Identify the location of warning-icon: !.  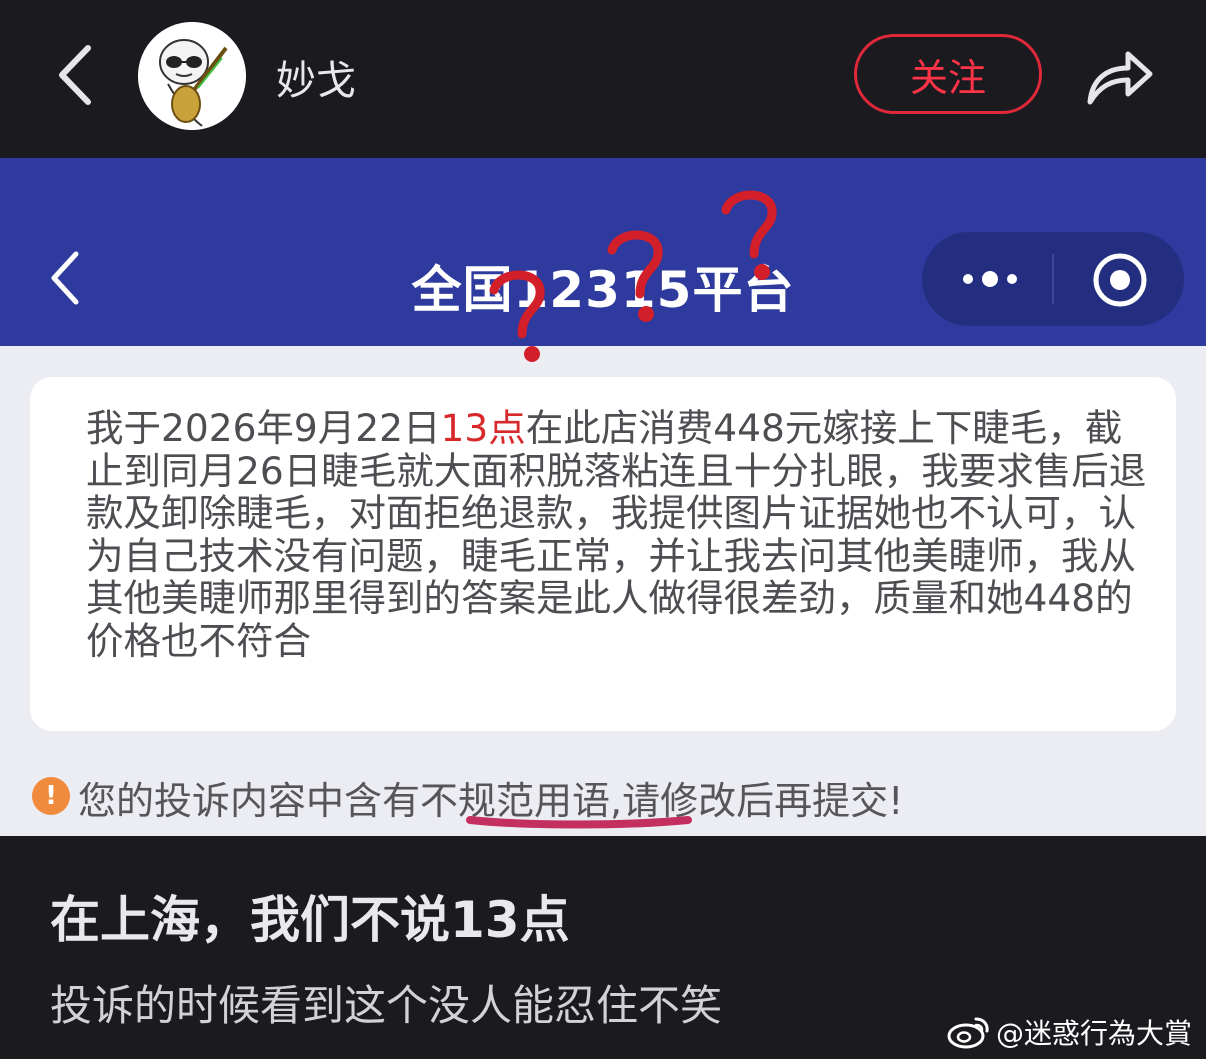
(51, 796).